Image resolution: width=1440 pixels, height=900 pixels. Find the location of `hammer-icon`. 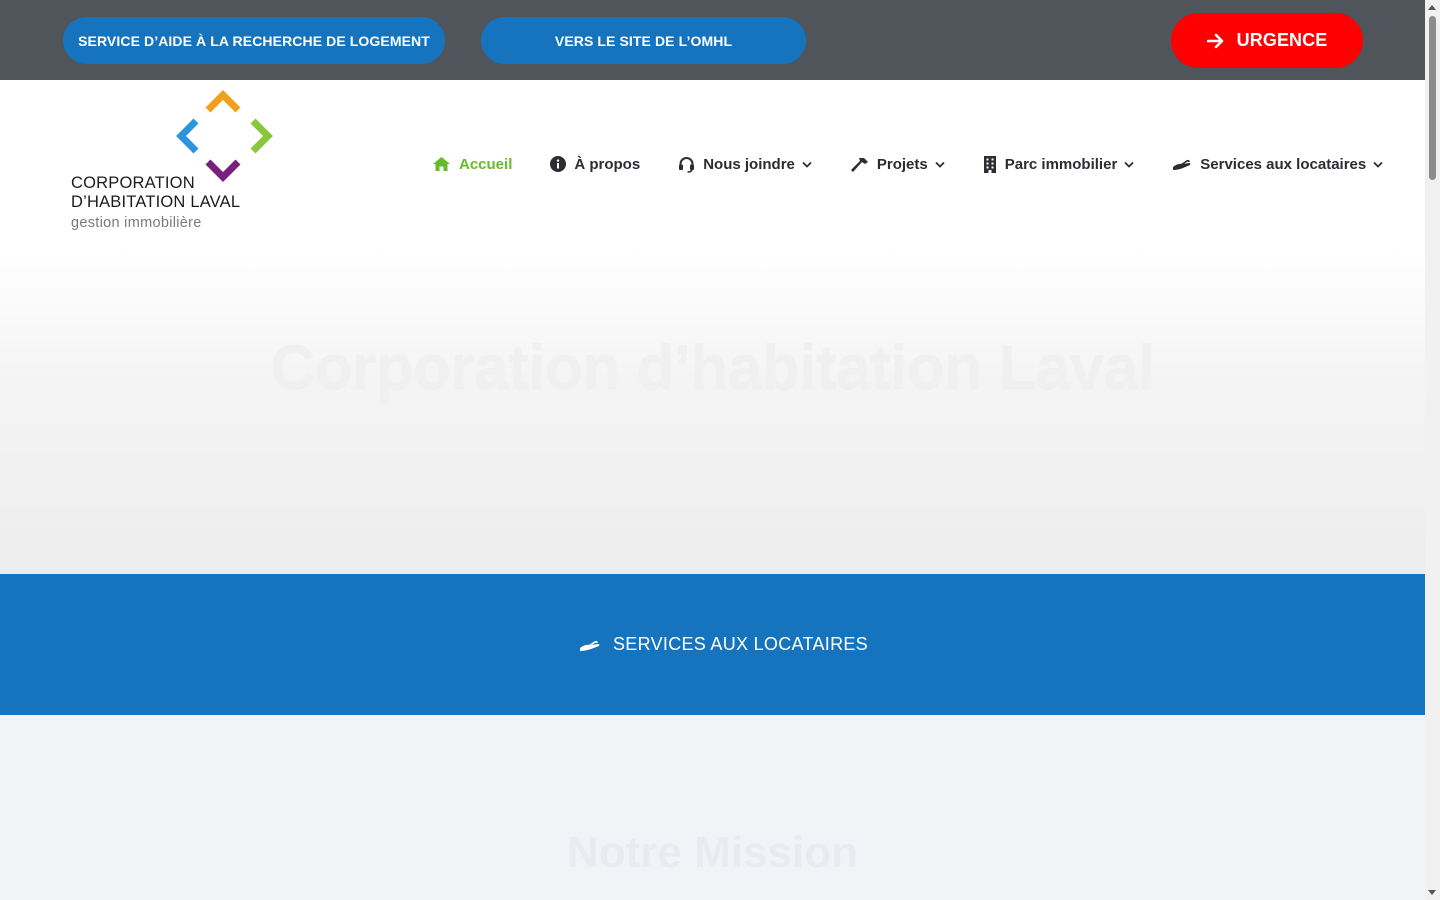

hammer-icon is located at coordinates (859, 164).